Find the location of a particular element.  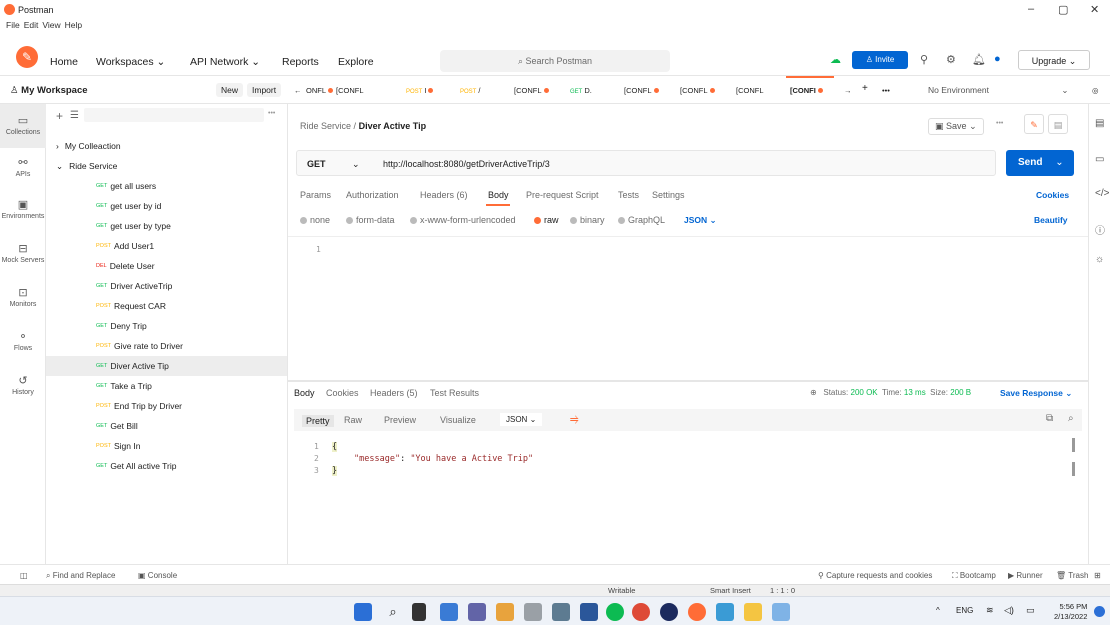

system-clock: 5:56 PM 2/13/2022 is located at coordinates (1070, 612).